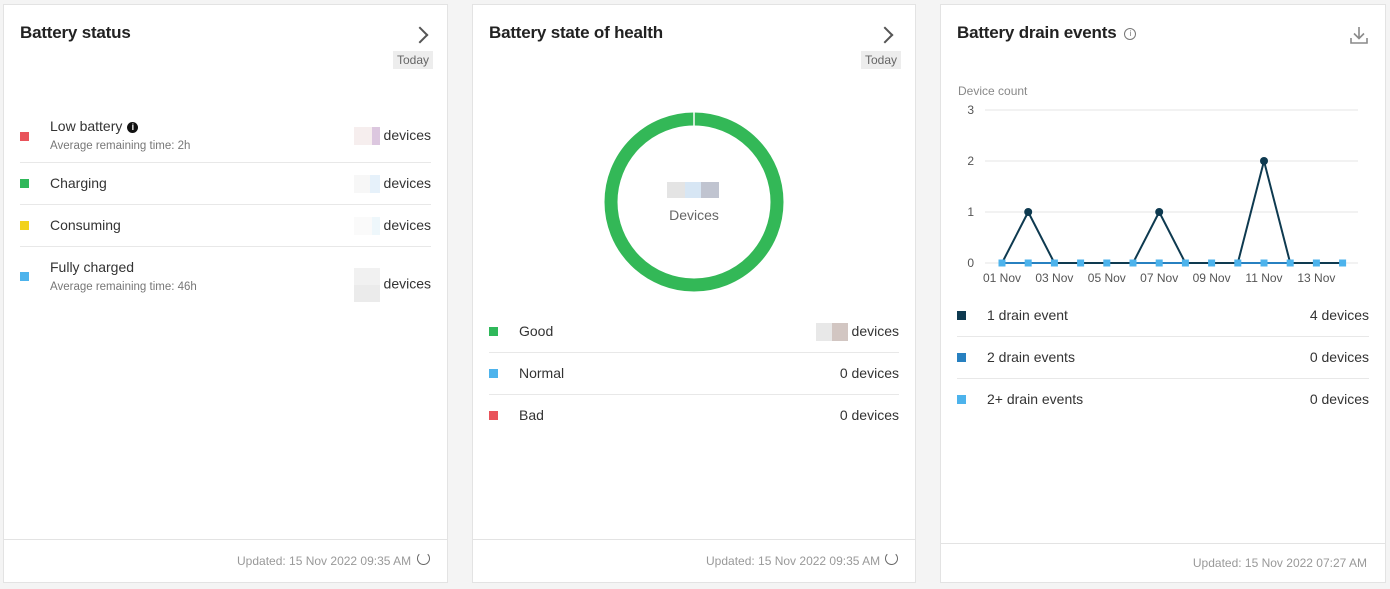 The height and width of the screenshot is (589, 1390). I want to click on item-label: Normal, so click(542, 373).